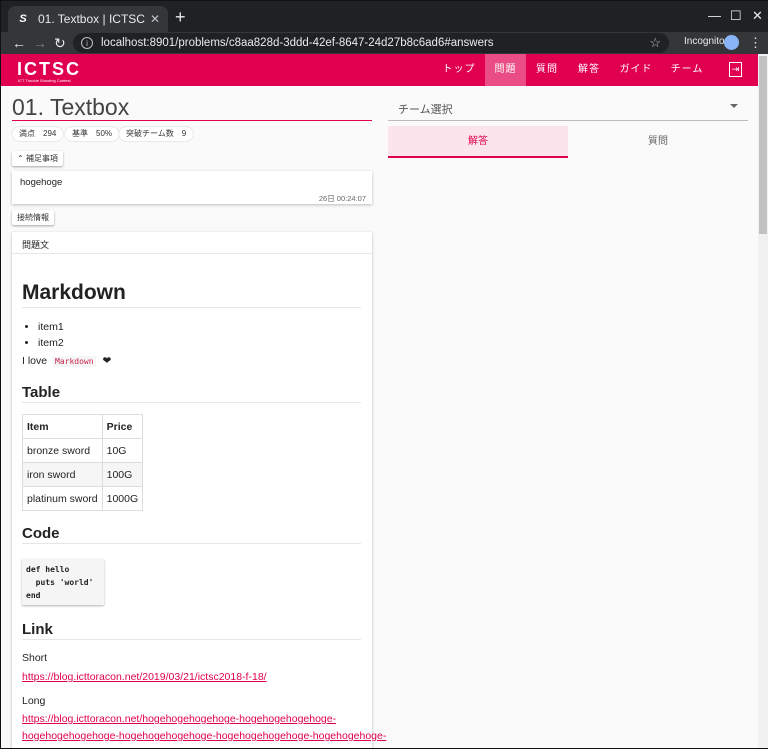 The image size is (768, 749). I want to click on heart-icon: ❤, so click(107, 361).